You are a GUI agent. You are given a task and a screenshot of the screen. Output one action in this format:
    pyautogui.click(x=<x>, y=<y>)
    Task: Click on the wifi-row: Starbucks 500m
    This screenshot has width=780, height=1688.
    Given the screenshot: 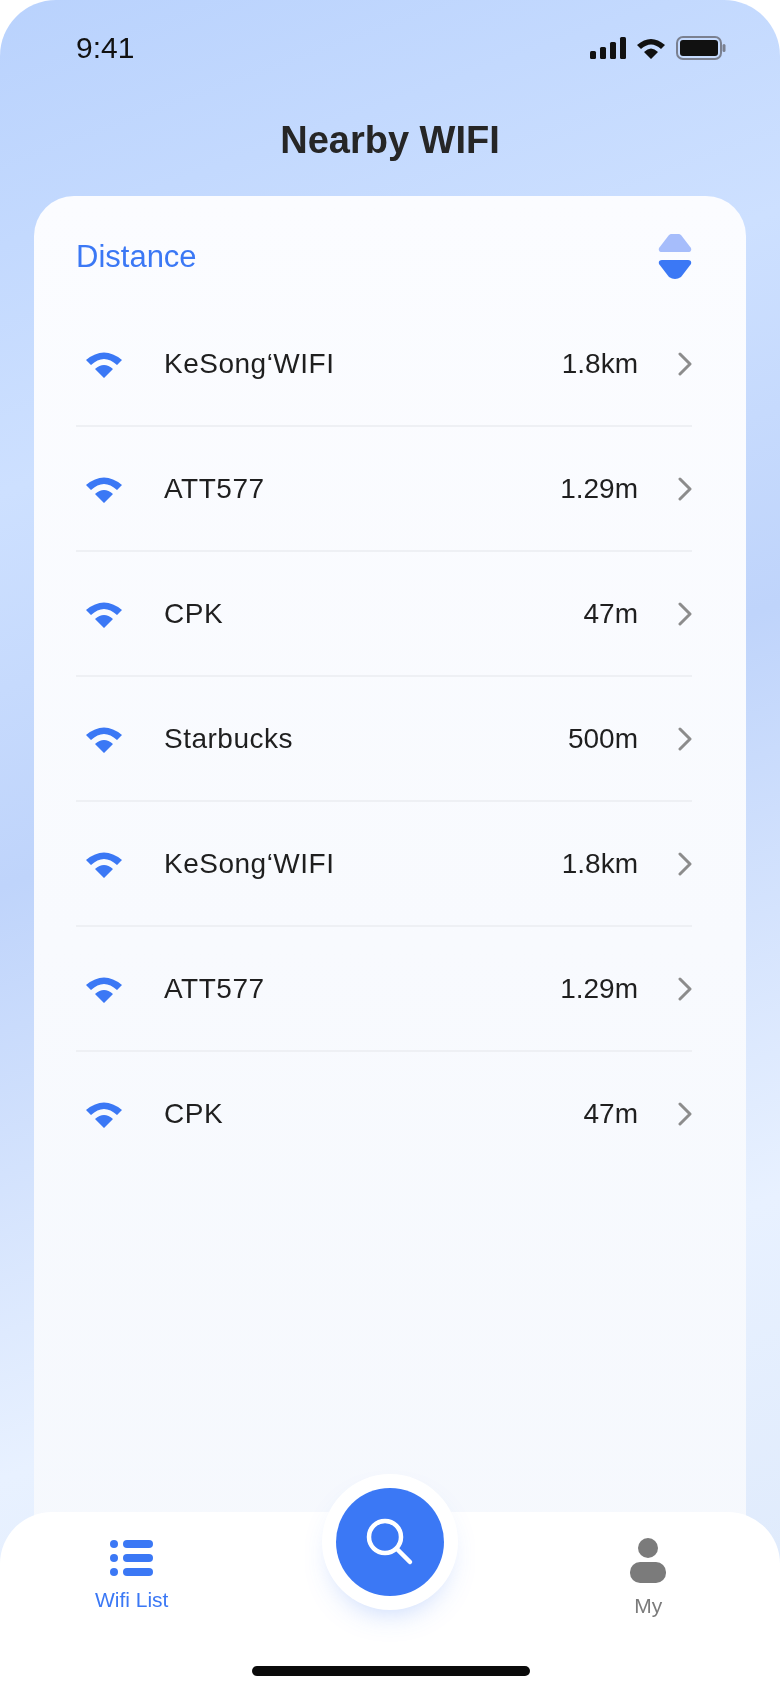 What is the action you would take?
    pyautogui.click(x=384, y=739)
    